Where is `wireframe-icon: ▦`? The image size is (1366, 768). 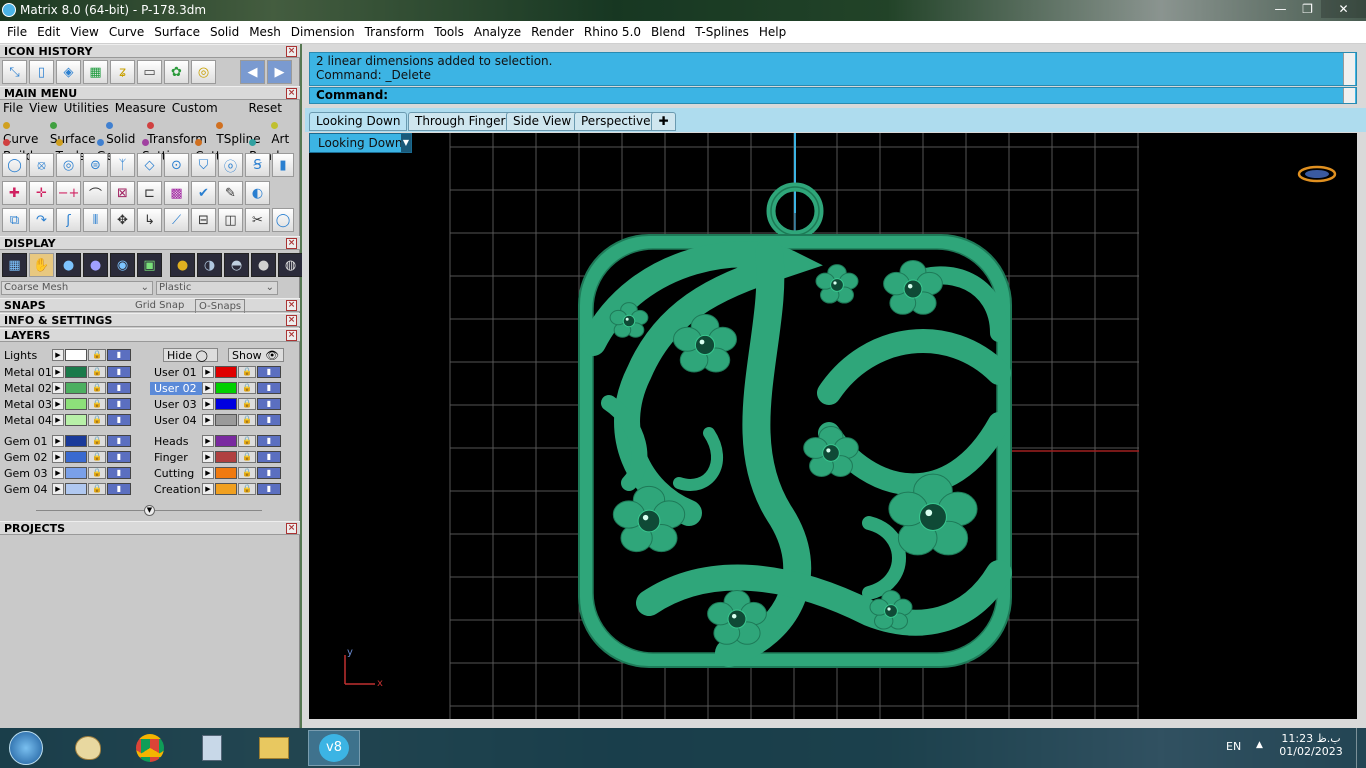 wireframe-icon: ▦ is located at coordinates (14, 265).